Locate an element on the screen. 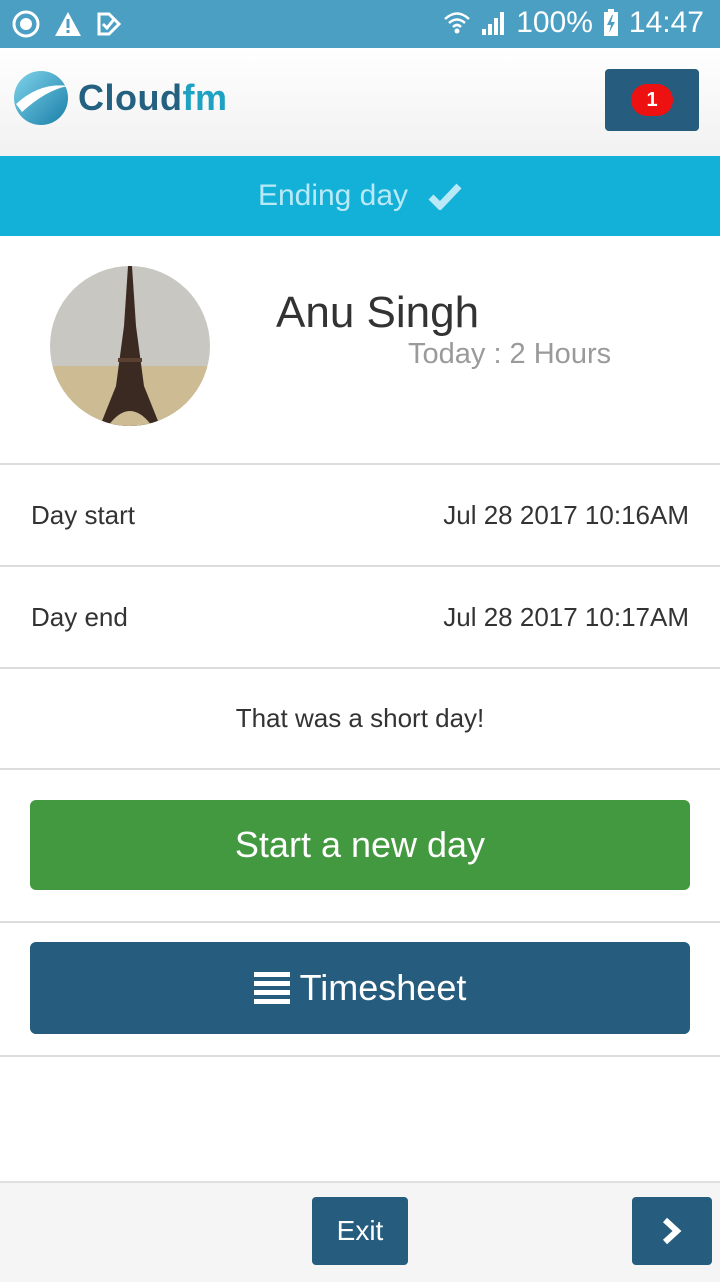 The height and width of the screenshot is (1282, 720). summary-message-text: That was a short day! is located at coordinates (360, 717).